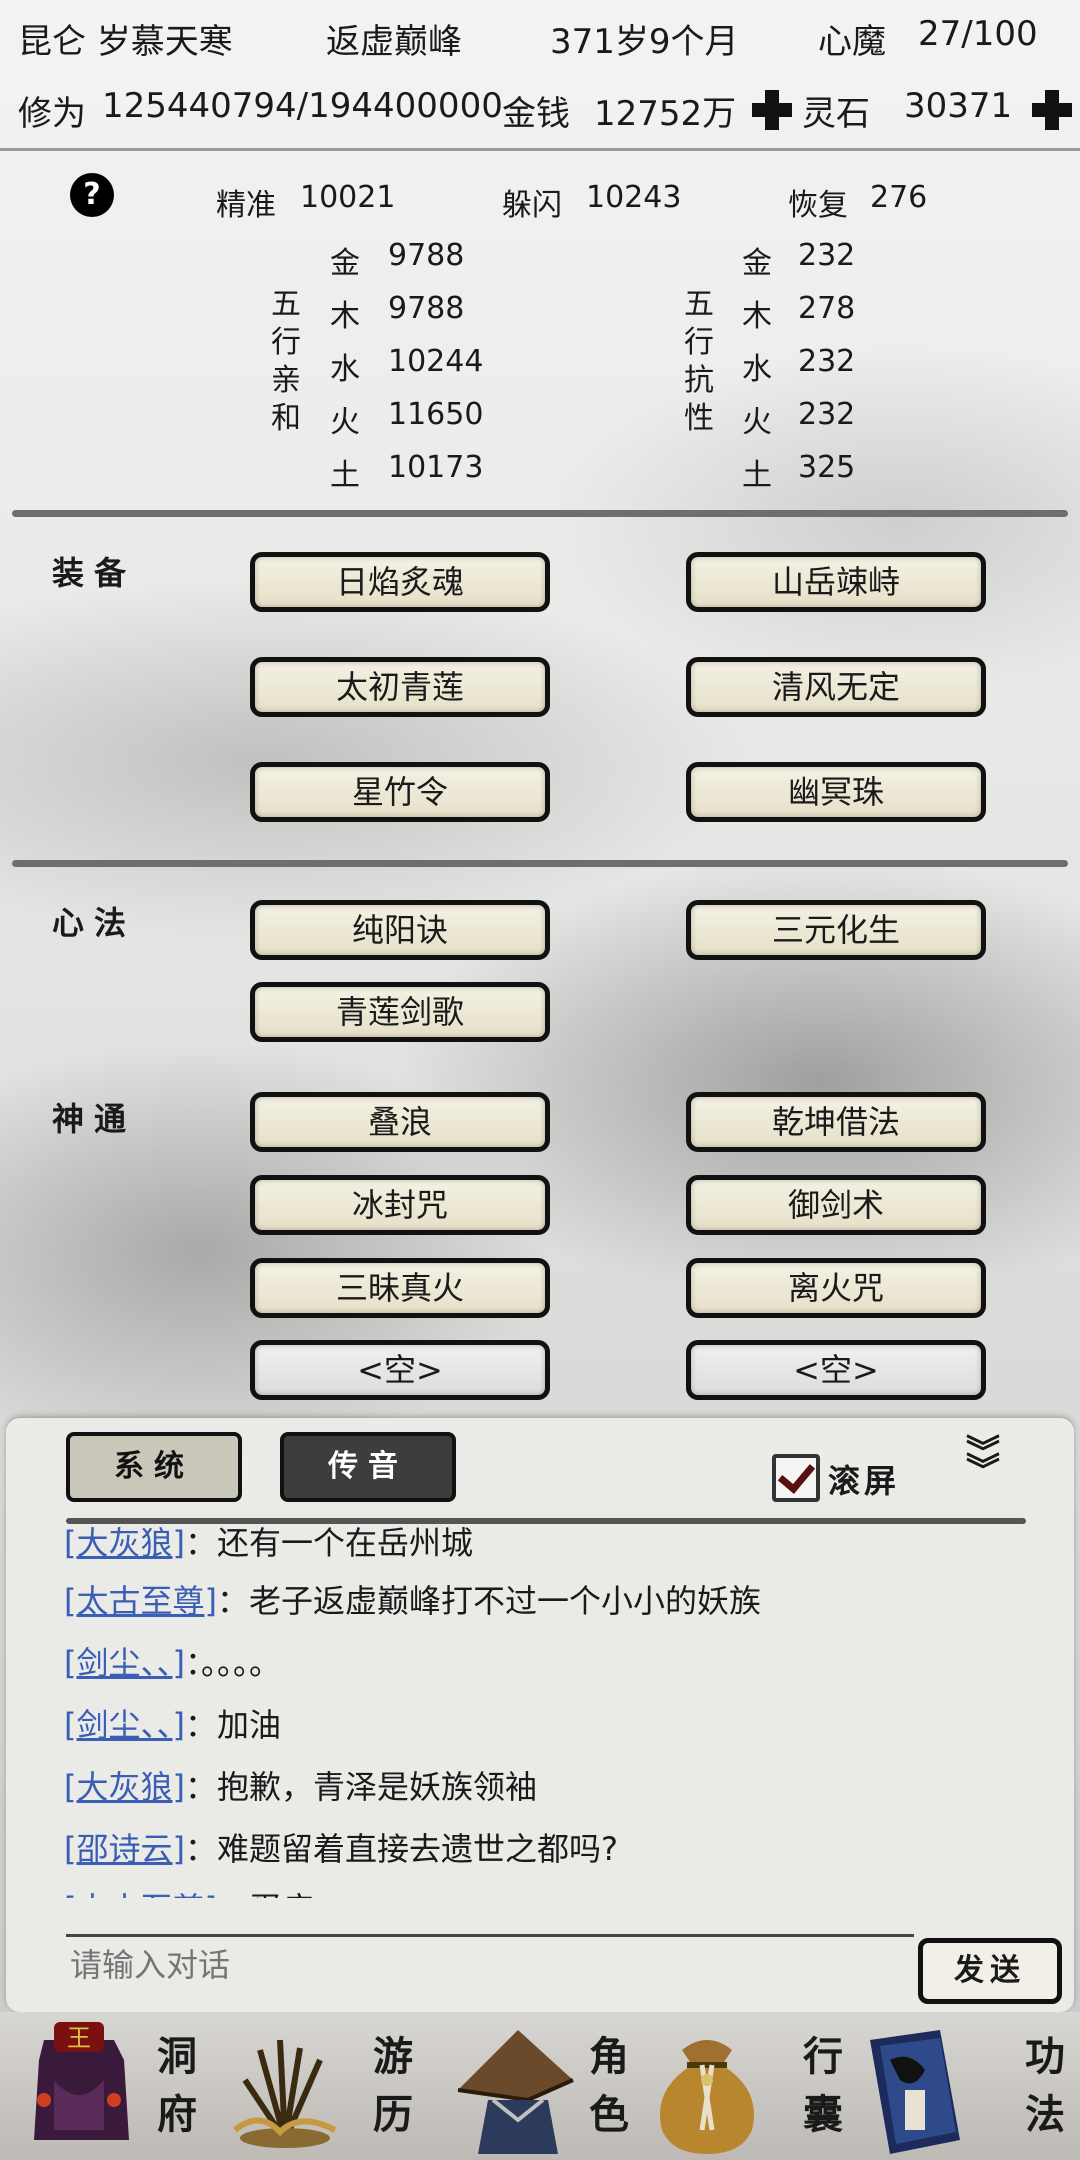  Describe the element at coordinates (958, 106) in the screenshot. I see `spirit-stone-value: 30371` at that location.